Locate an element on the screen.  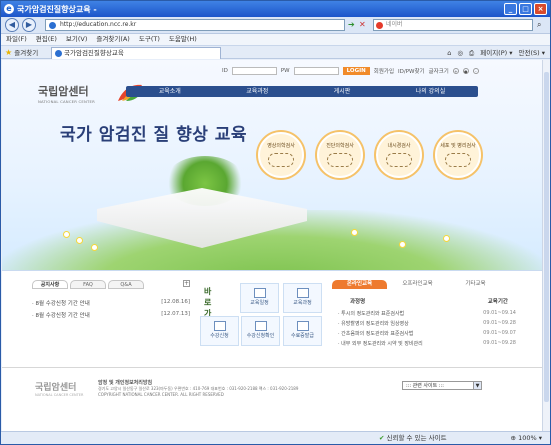
search-placeholder: 네이버 is located at coordinates (394, 24).